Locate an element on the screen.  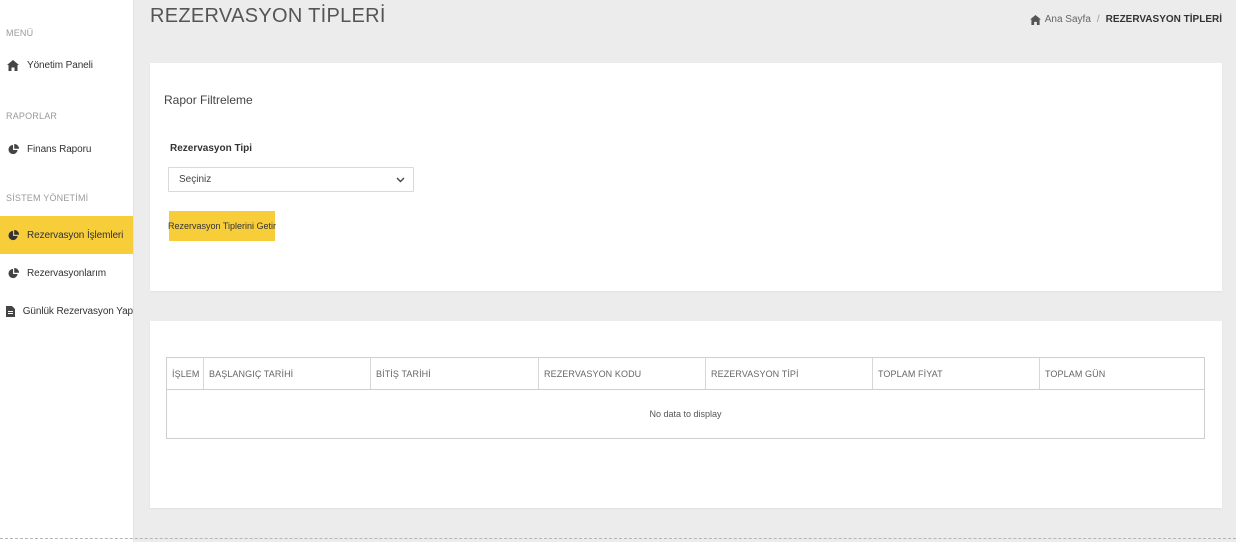
breadcrumb-home-link: Ana Sayfa is located at coordinates (1068, 19).